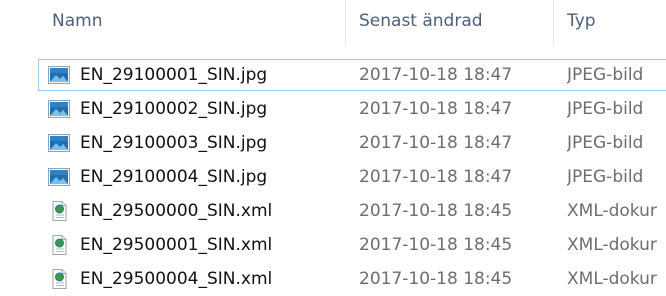 This screenshot has width=666, height=296. I want to click on file-name: EN_29500001_SIN.xml, so click(176, 245).